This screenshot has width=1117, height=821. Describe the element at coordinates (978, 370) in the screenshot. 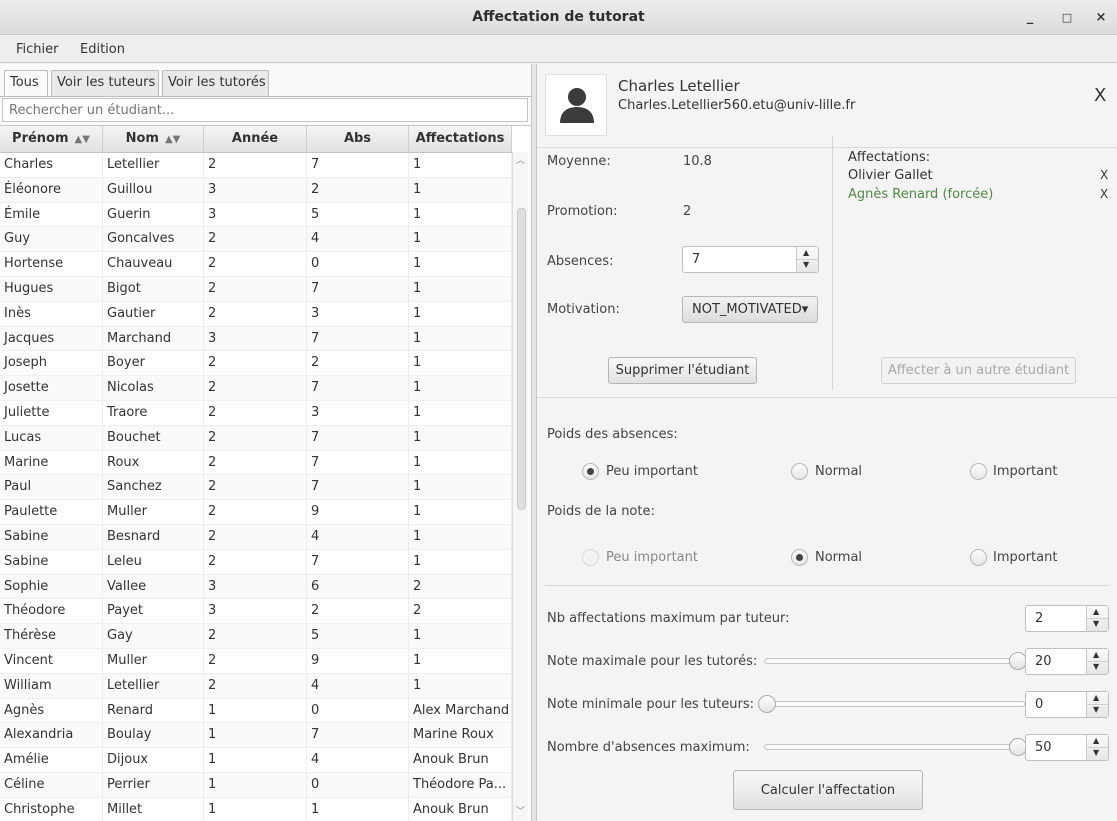

I see `assign-other-button: Affecter à un autre étudiant` at that location.